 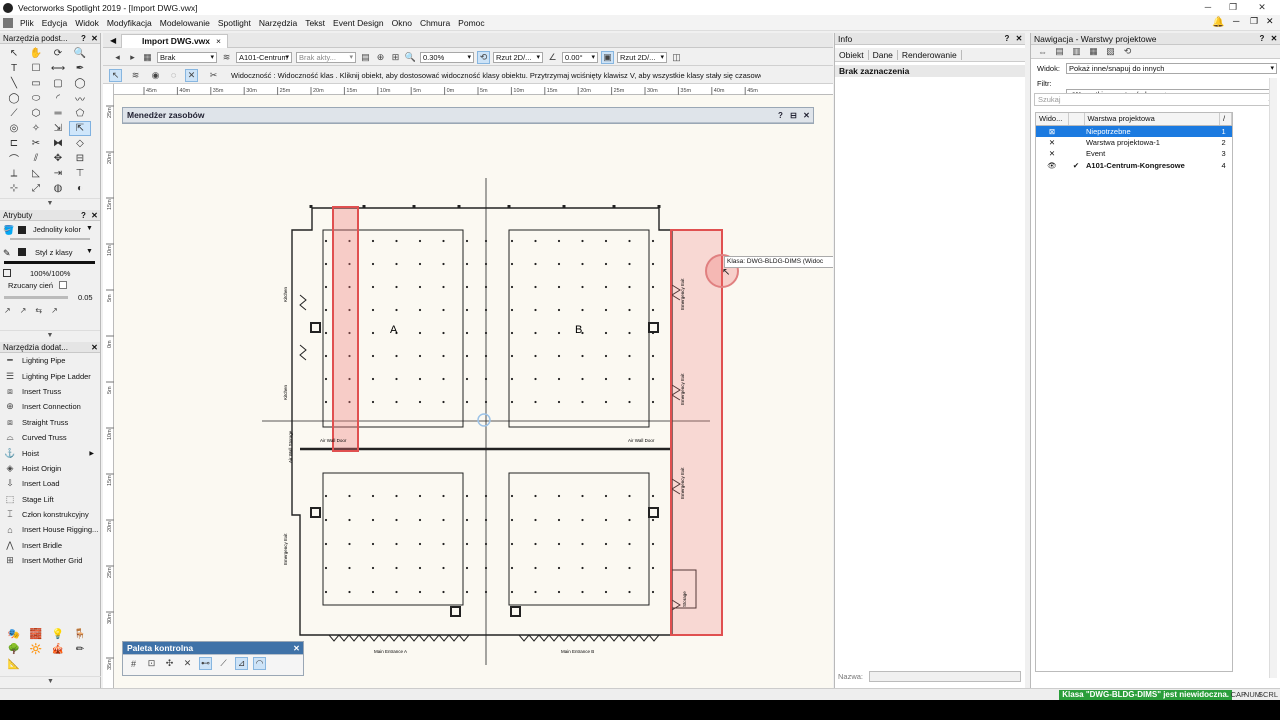 What do you see at coordinates (1208, 7) in the screenshot?
I see `minimize-button: ─` at bounding box center [1208, 7].